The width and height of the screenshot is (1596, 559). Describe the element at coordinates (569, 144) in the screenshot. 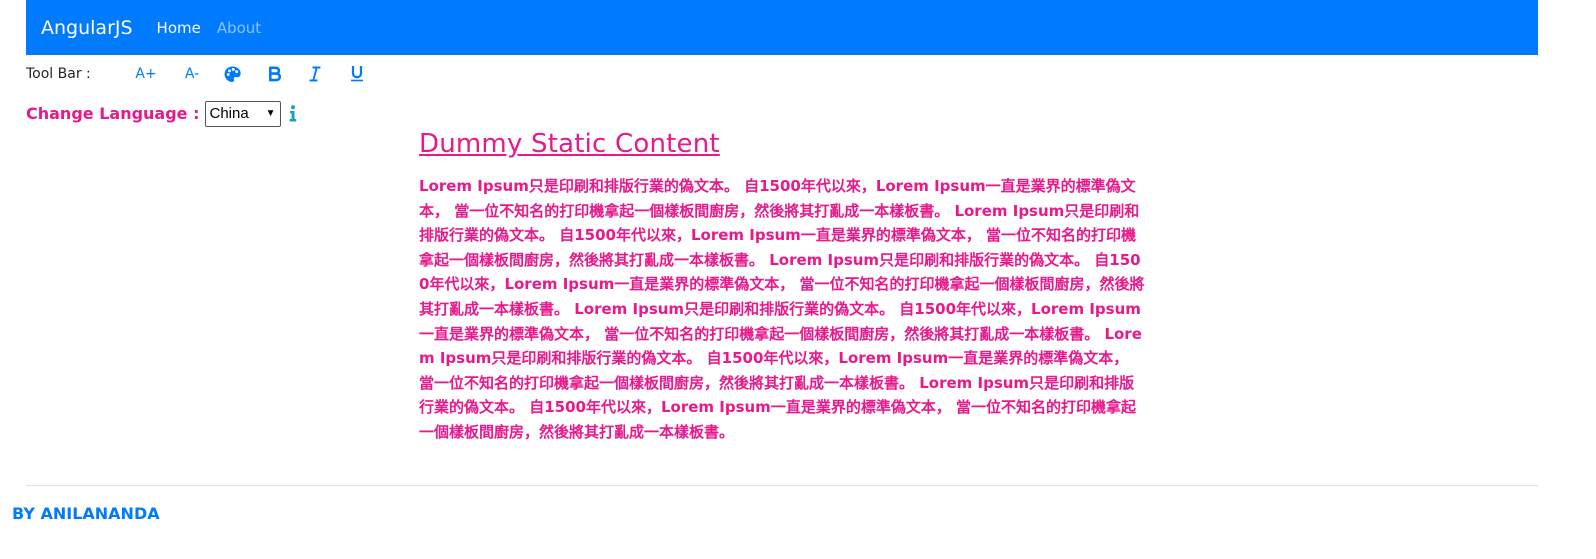

I see `content-title: Dummy Static Content` at that location.